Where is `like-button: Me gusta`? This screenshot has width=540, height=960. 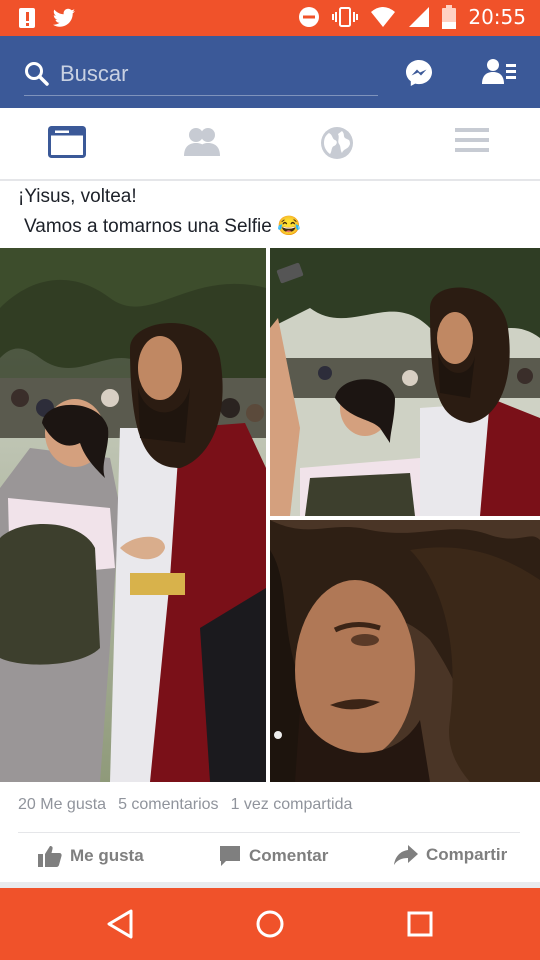 like-button: Me gusta is located at coordinates (91, 856).